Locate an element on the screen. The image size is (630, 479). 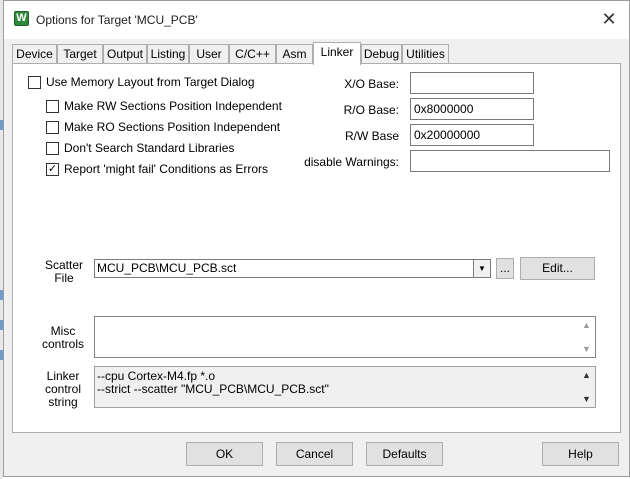
use-memory-layout-checkbox is located at coordinates (34, 82).